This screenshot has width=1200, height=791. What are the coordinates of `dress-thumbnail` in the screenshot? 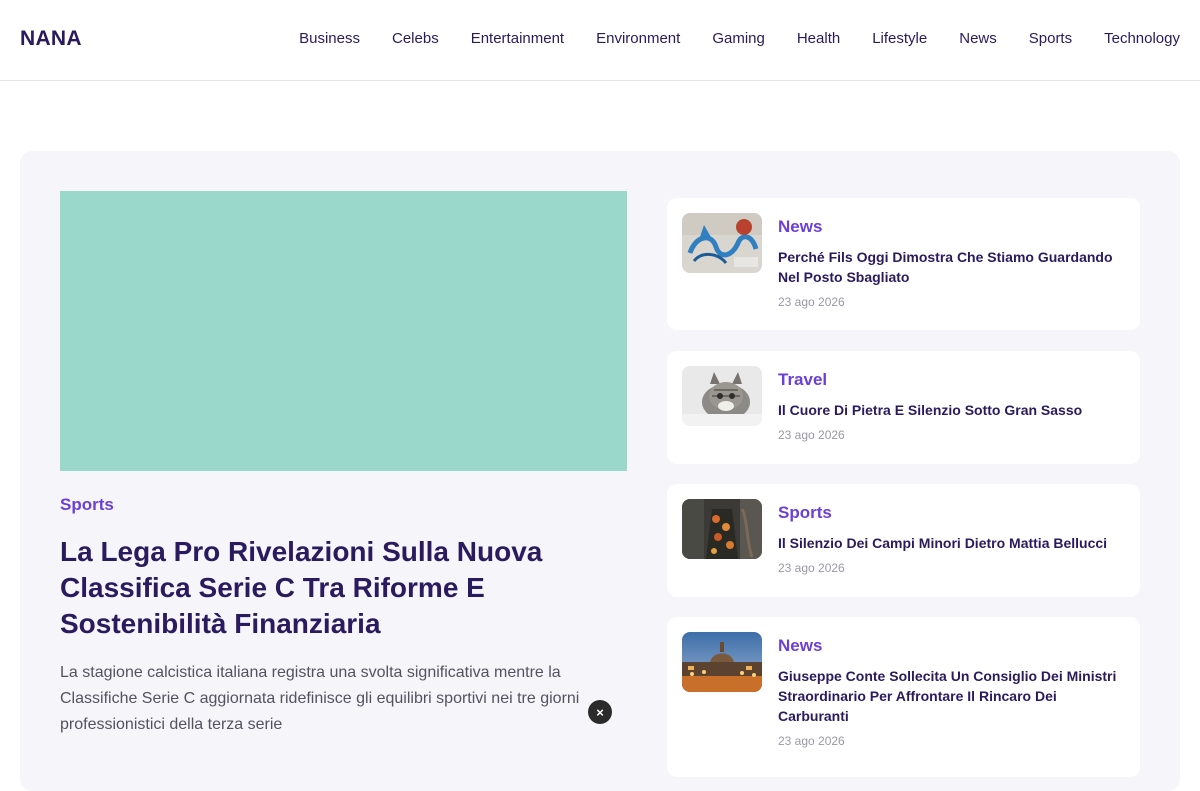 It's located at (722, 529).